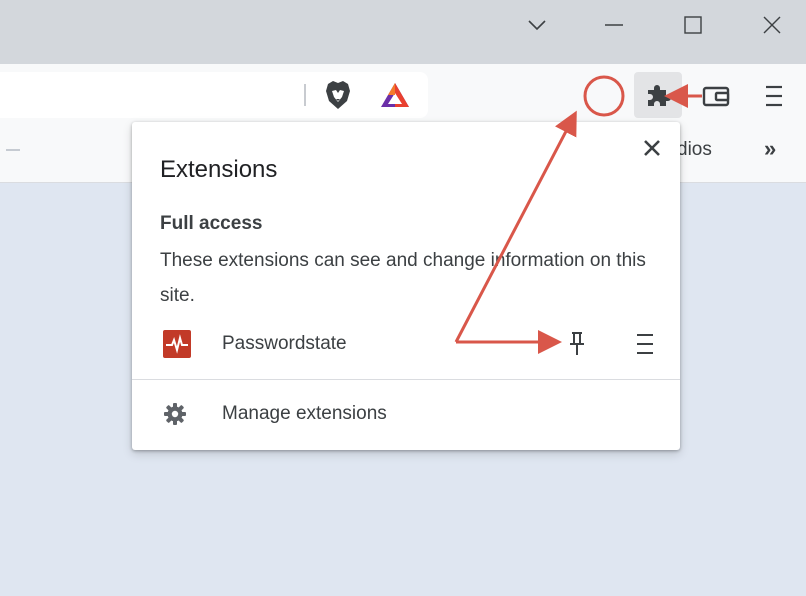 The image size is (806, 596). I want to click on popup-close-button, so click(652, 148).